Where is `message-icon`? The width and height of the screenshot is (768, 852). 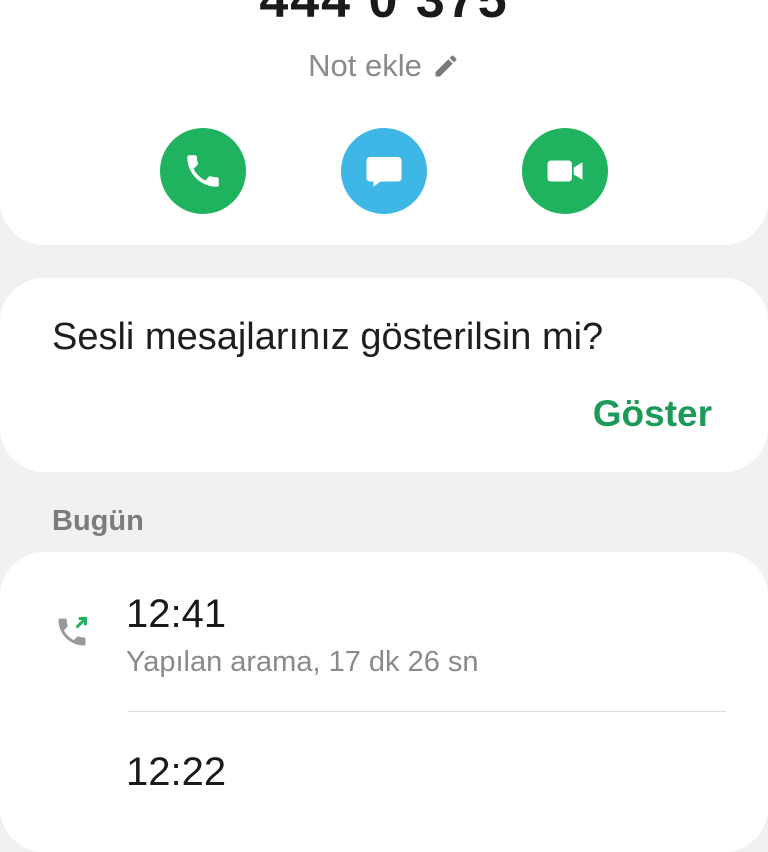 message-icon is located at coordinates (384, 172).